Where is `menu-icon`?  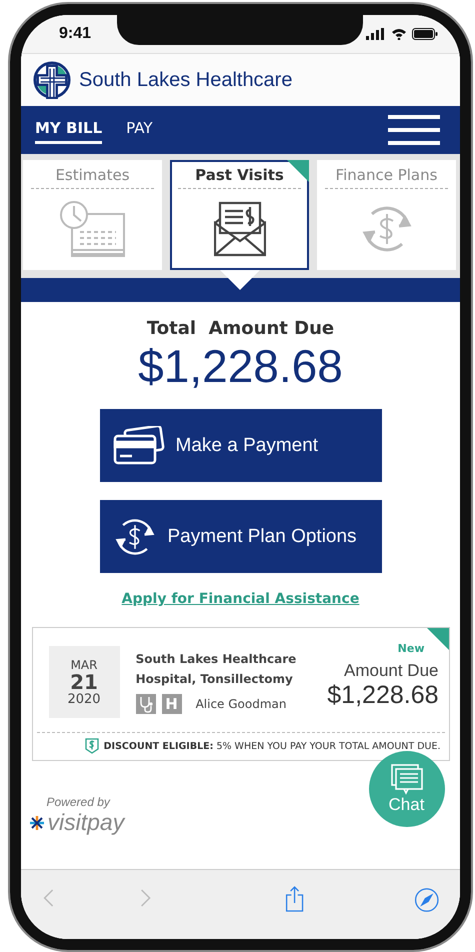
menu-icon is located at coordinates (414, 130).